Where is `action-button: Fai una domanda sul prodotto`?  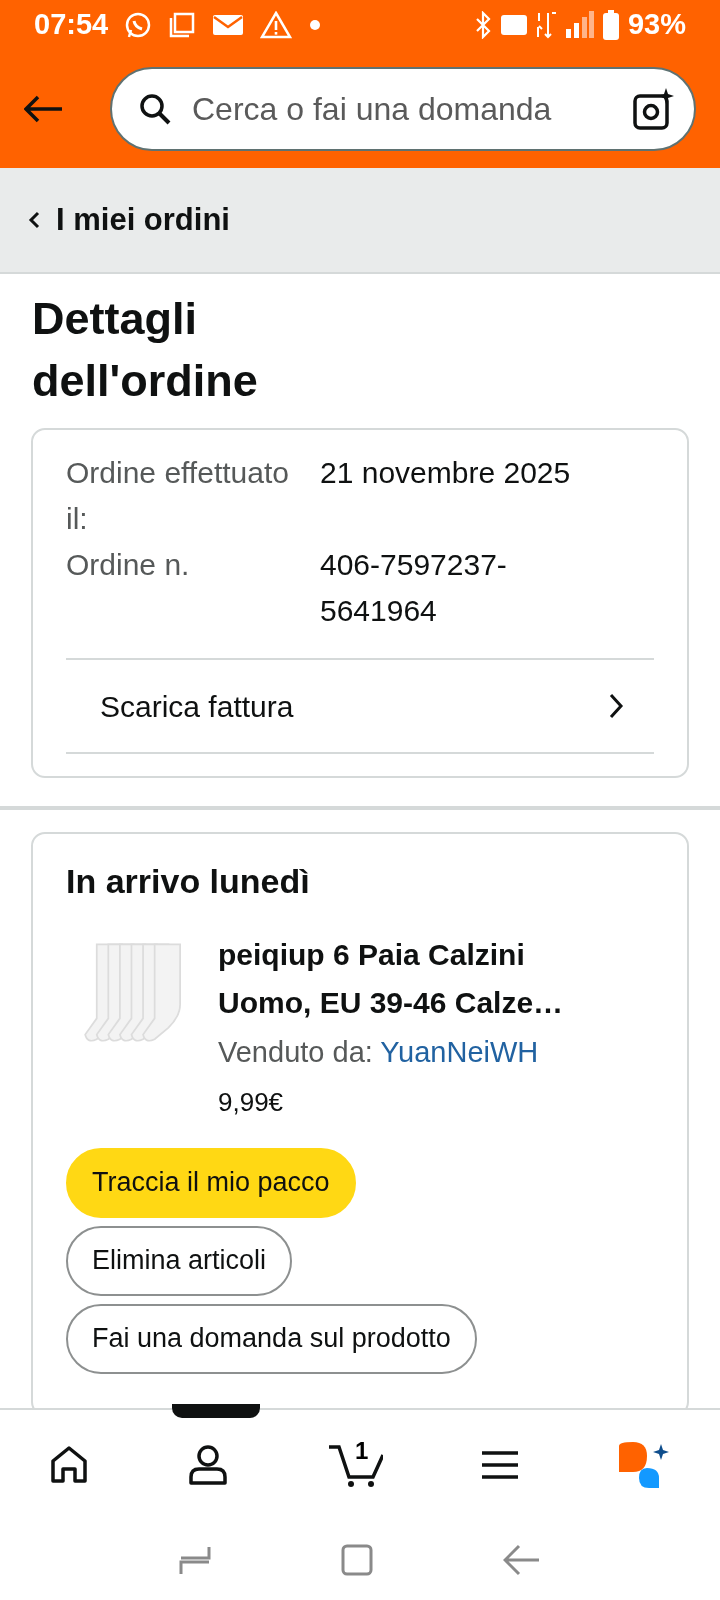 action-button: Fai una domanda sul prodotto is located at coordinates (271, 1338).